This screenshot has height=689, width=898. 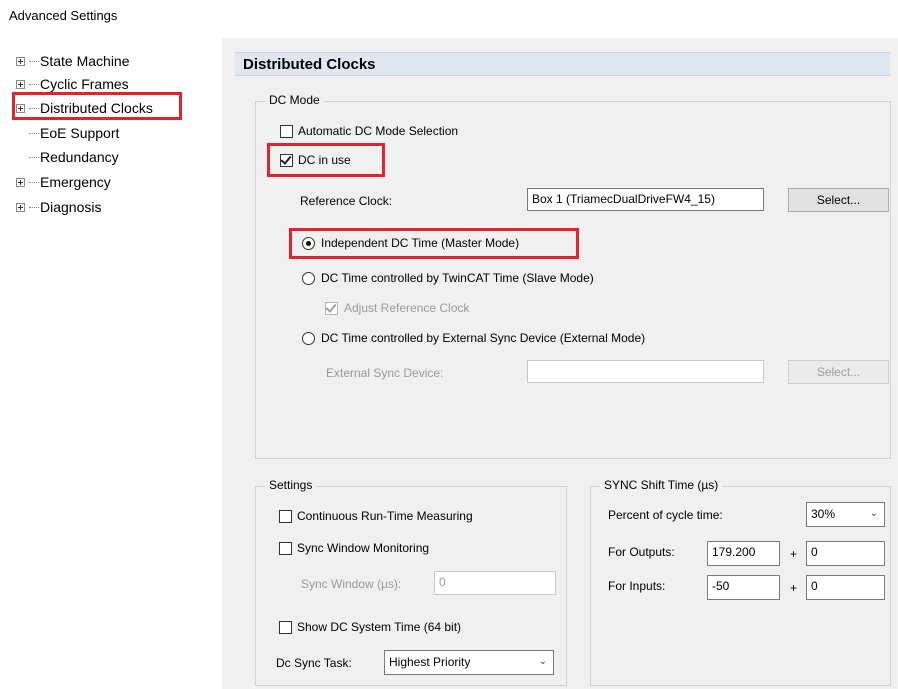 What do you see at coordinates (743, 553) in the screenshot?
I see `for-outputs-field: 179.200` at bounding box center [743, 553].